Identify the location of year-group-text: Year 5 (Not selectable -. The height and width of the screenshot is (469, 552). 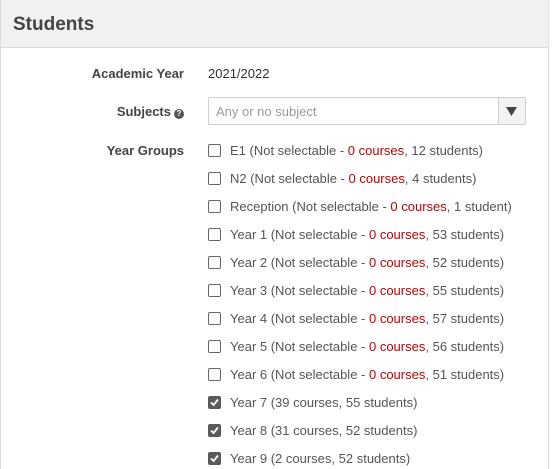
(299, 346).